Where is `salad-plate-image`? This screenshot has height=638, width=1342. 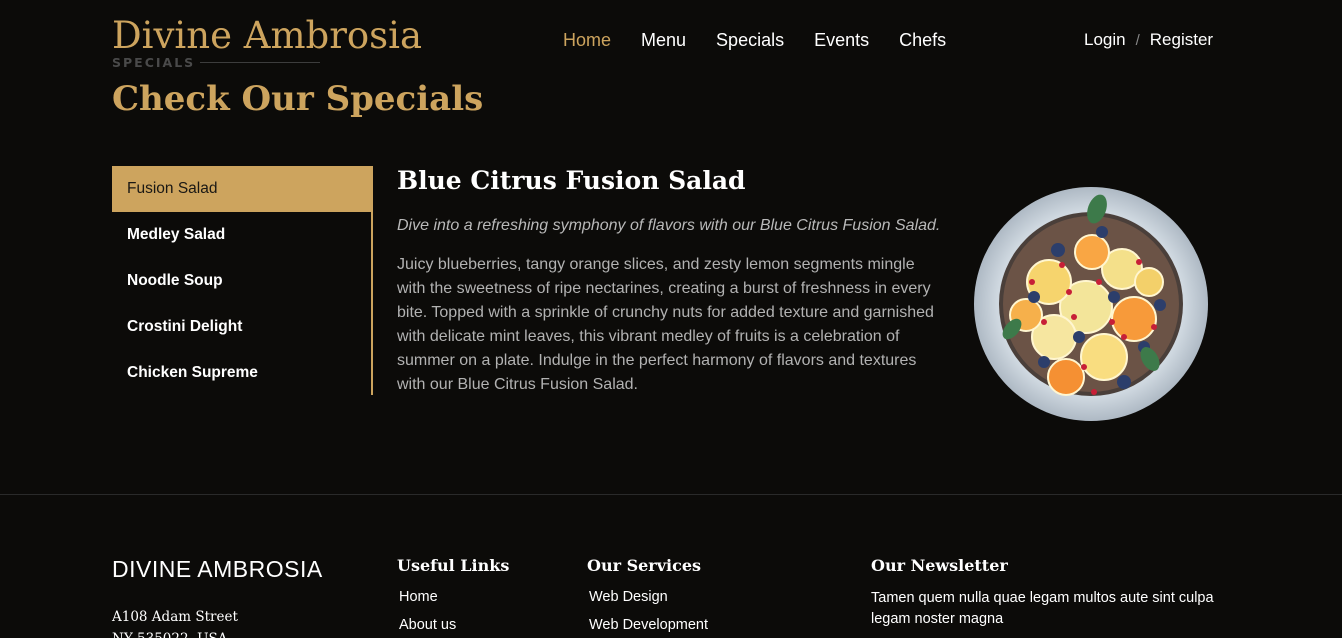
salad-plate-image is located at coordinates (1091, 304).